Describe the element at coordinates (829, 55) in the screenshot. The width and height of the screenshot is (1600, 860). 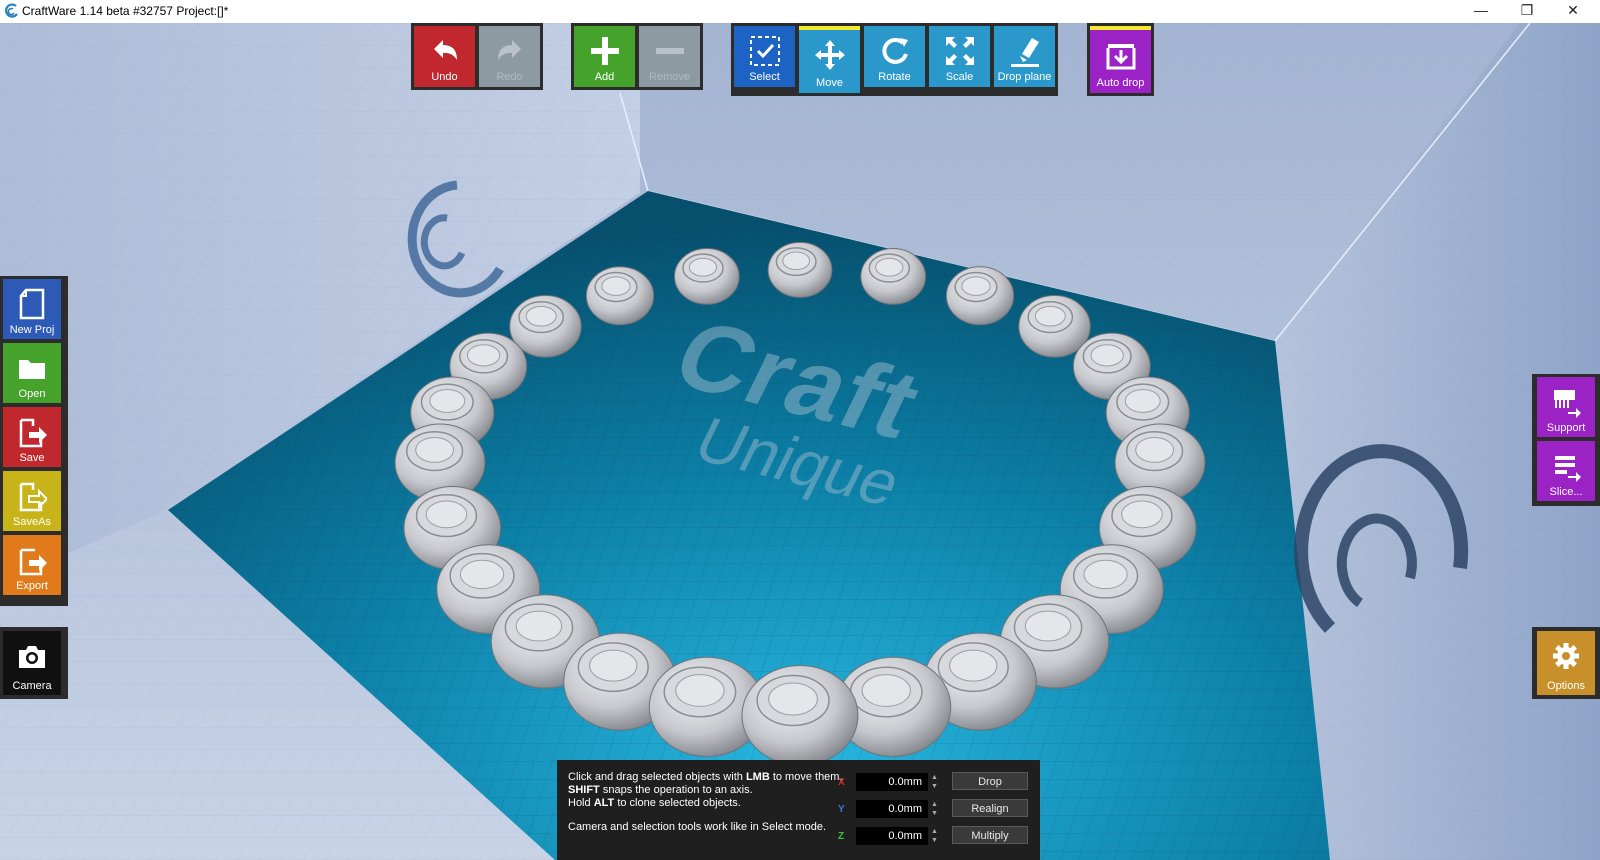
I see `move-icon` at that location.